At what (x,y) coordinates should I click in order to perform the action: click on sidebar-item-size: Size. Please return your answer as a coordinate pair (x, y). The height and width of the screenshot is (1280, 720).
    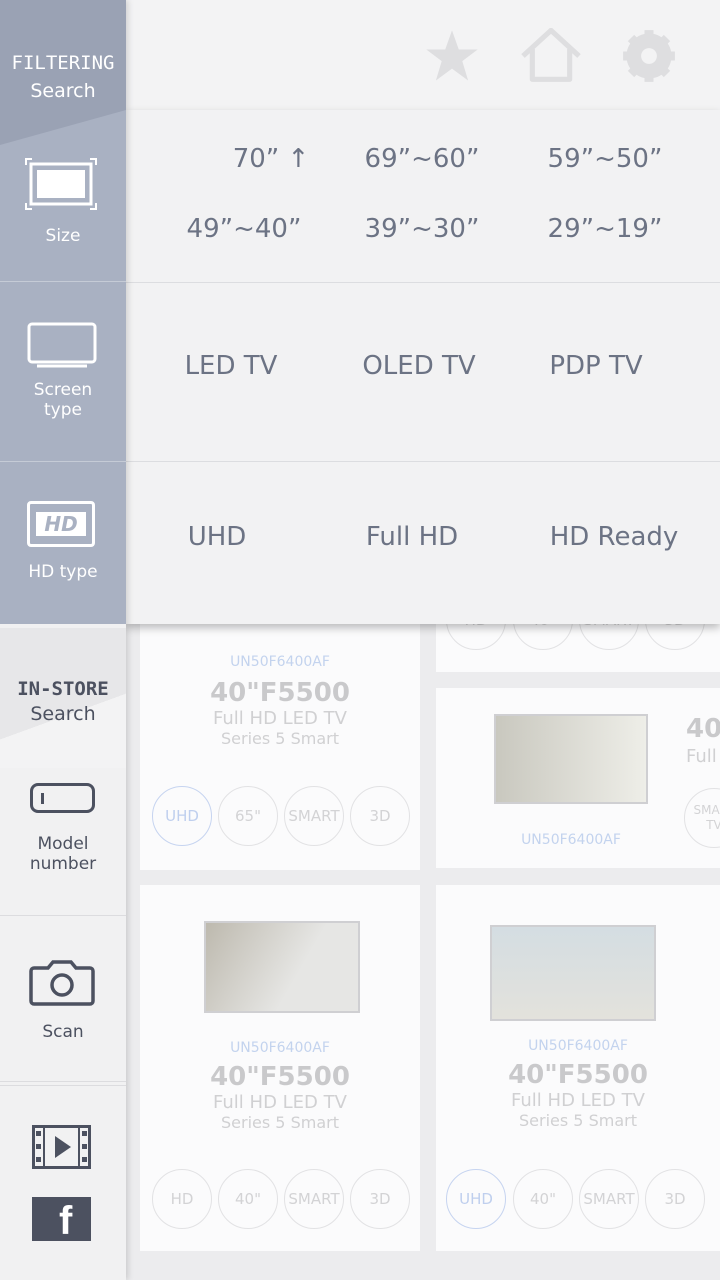
    Looking at the image, I should click on (63, 211).